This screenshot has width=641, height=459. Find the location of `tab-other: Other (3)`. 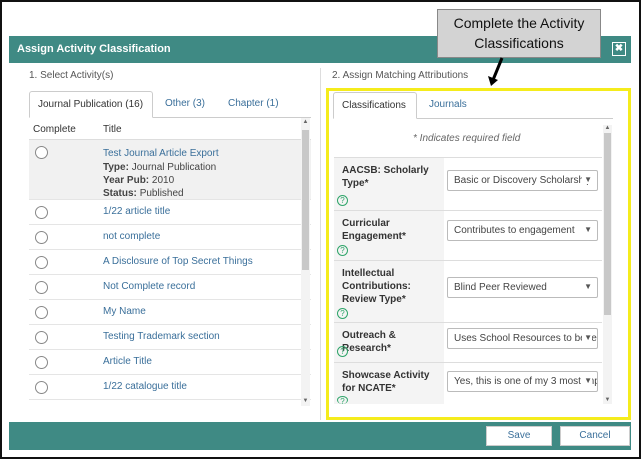

tab-other: Other (3) is located at coordinates (185, 104).